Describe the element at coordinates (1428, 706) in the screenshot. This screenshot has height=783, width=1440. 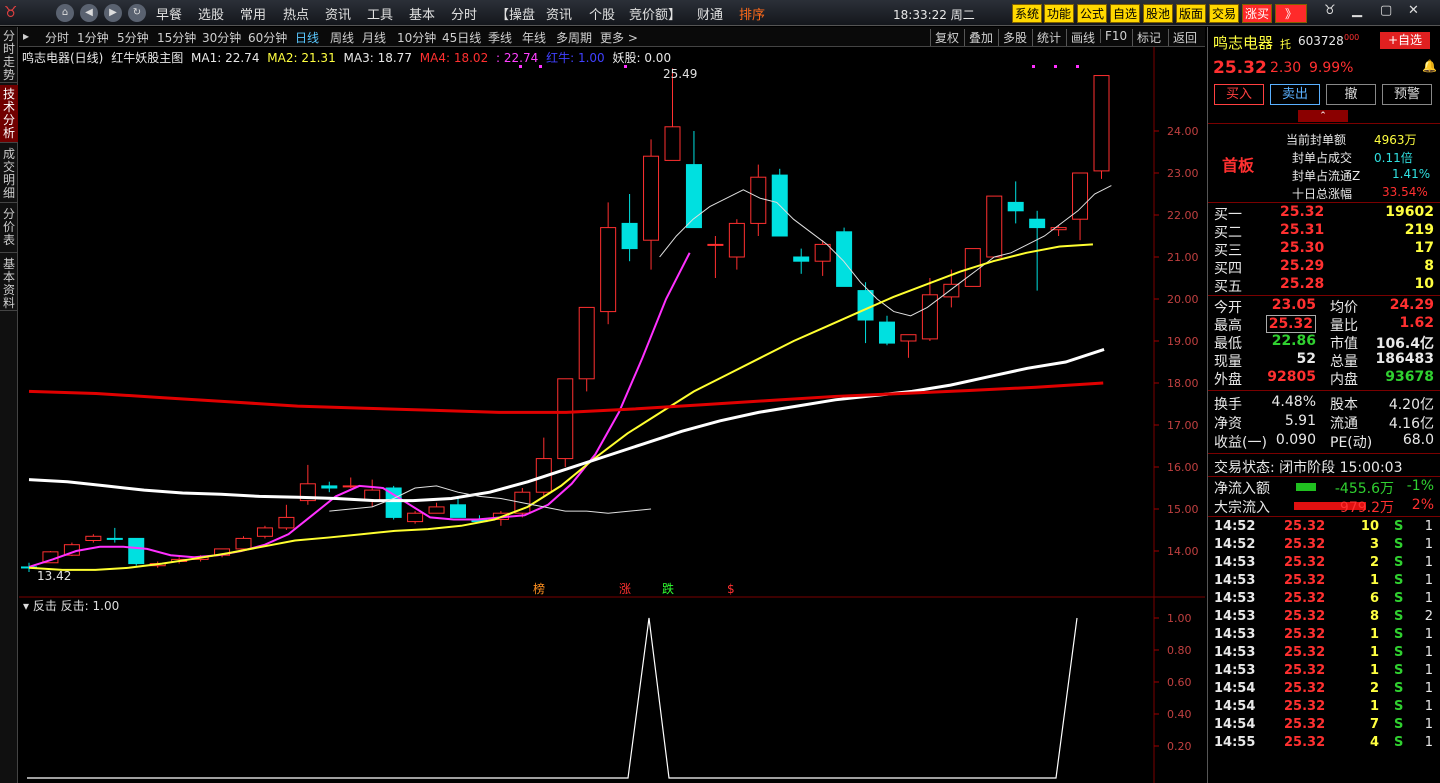
I see `tick-count: 1` at that location.